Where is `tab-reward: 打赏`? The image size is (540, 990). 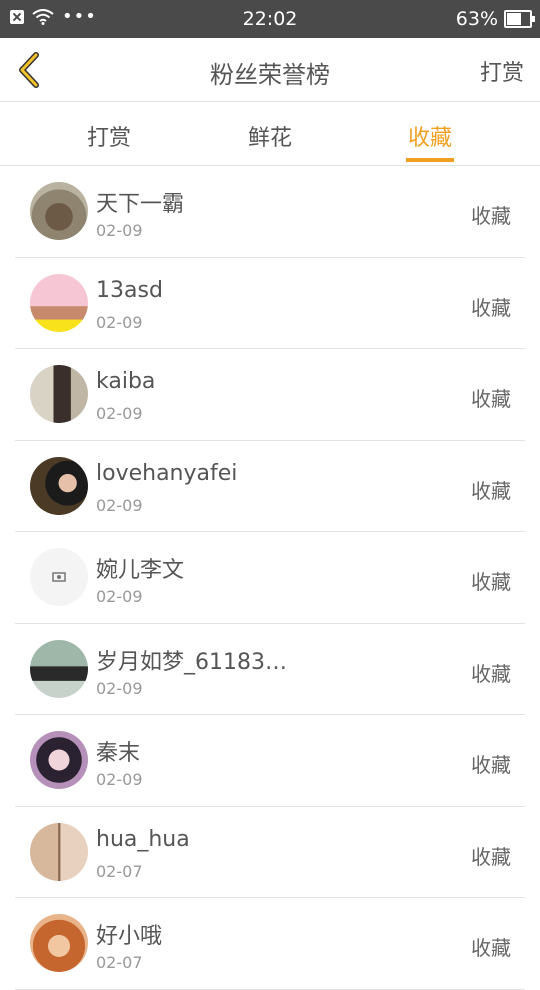
tab-reward: 打赏 is located at coordinates (109, 136).